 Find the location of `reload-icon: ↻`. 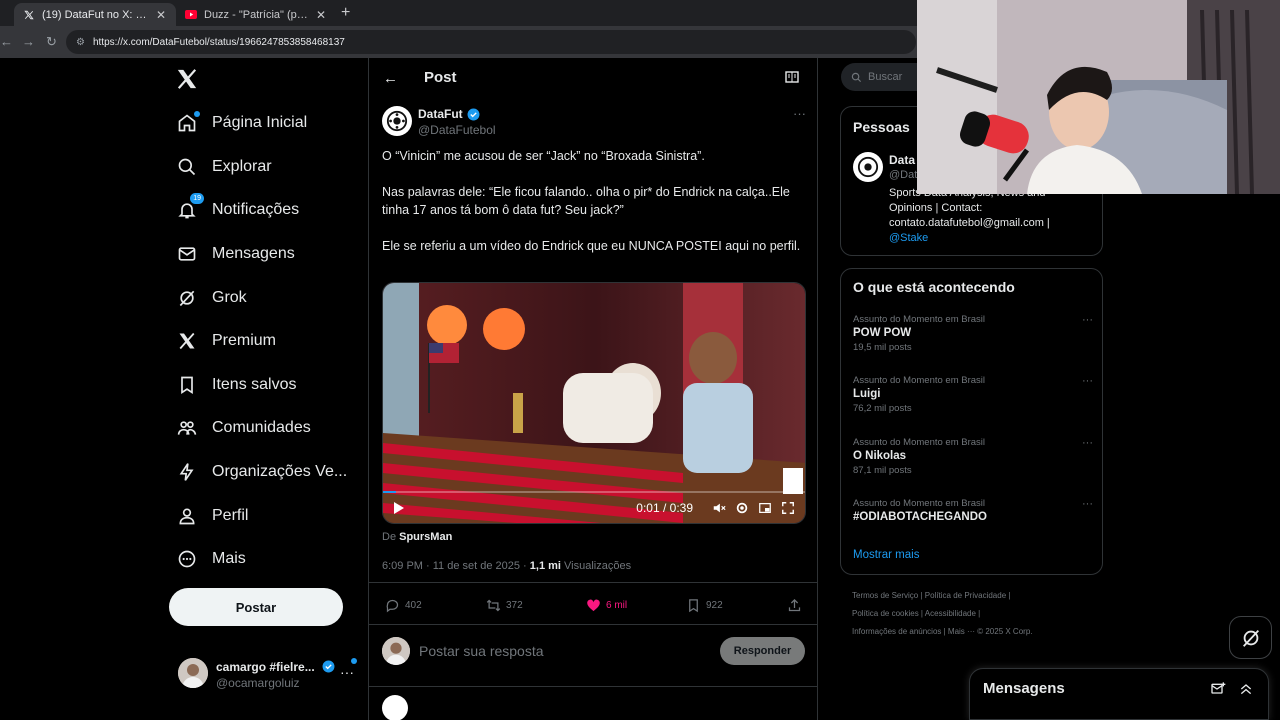

reload-icon: ↻ is located at coordinates (51, 42).